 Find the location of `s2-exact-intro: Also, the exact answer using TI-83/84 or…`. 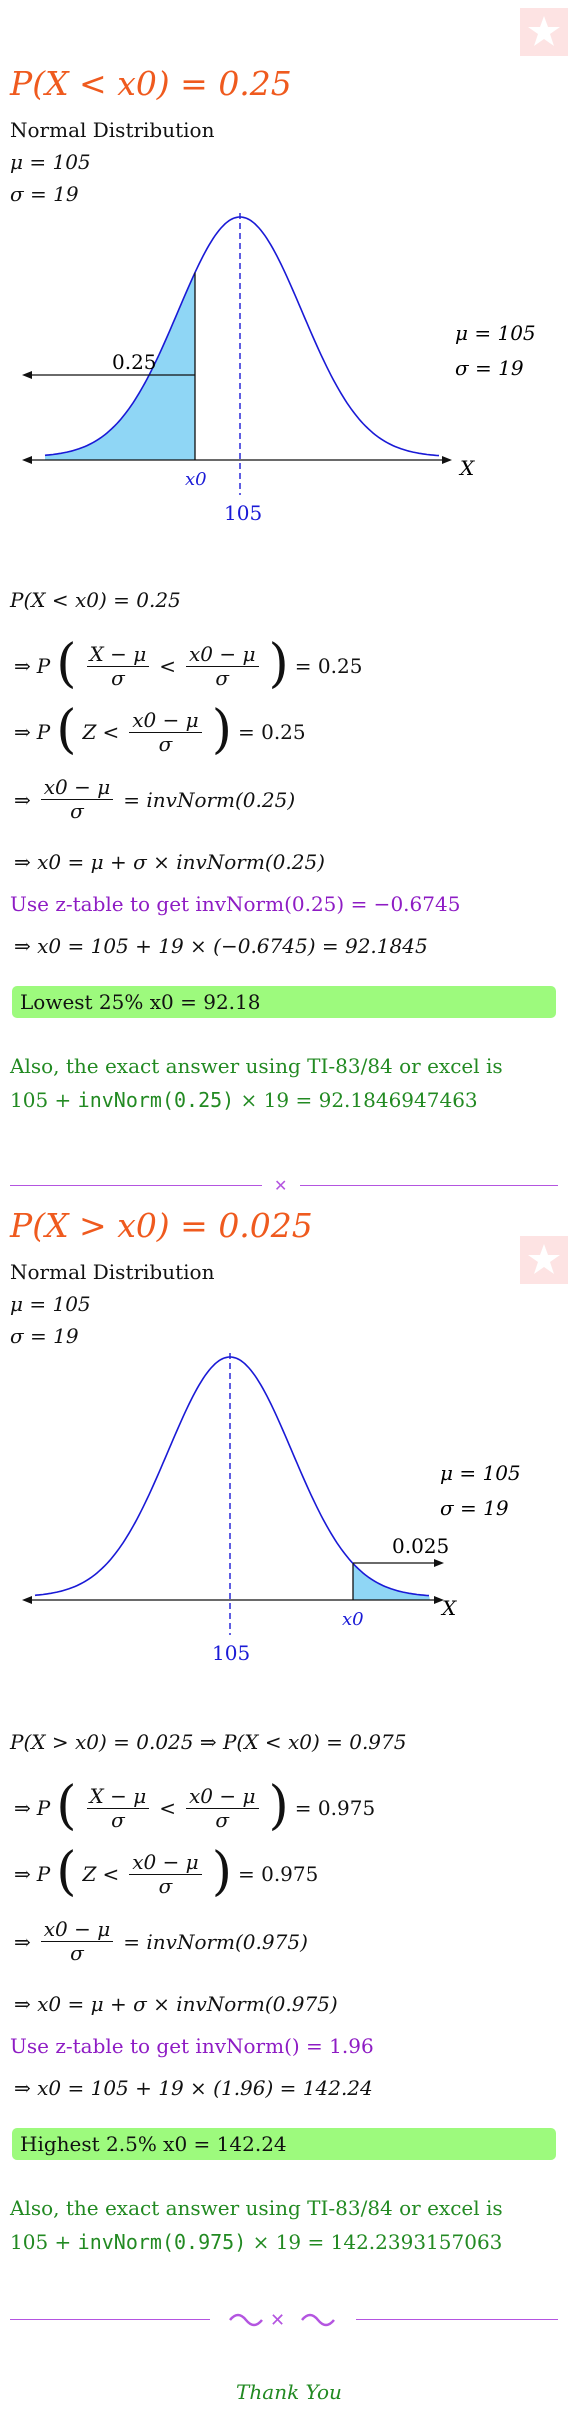

s2-exact-intro: Also, the exact answer using TI-83/84 or… is located at coordinates (256, 2208).